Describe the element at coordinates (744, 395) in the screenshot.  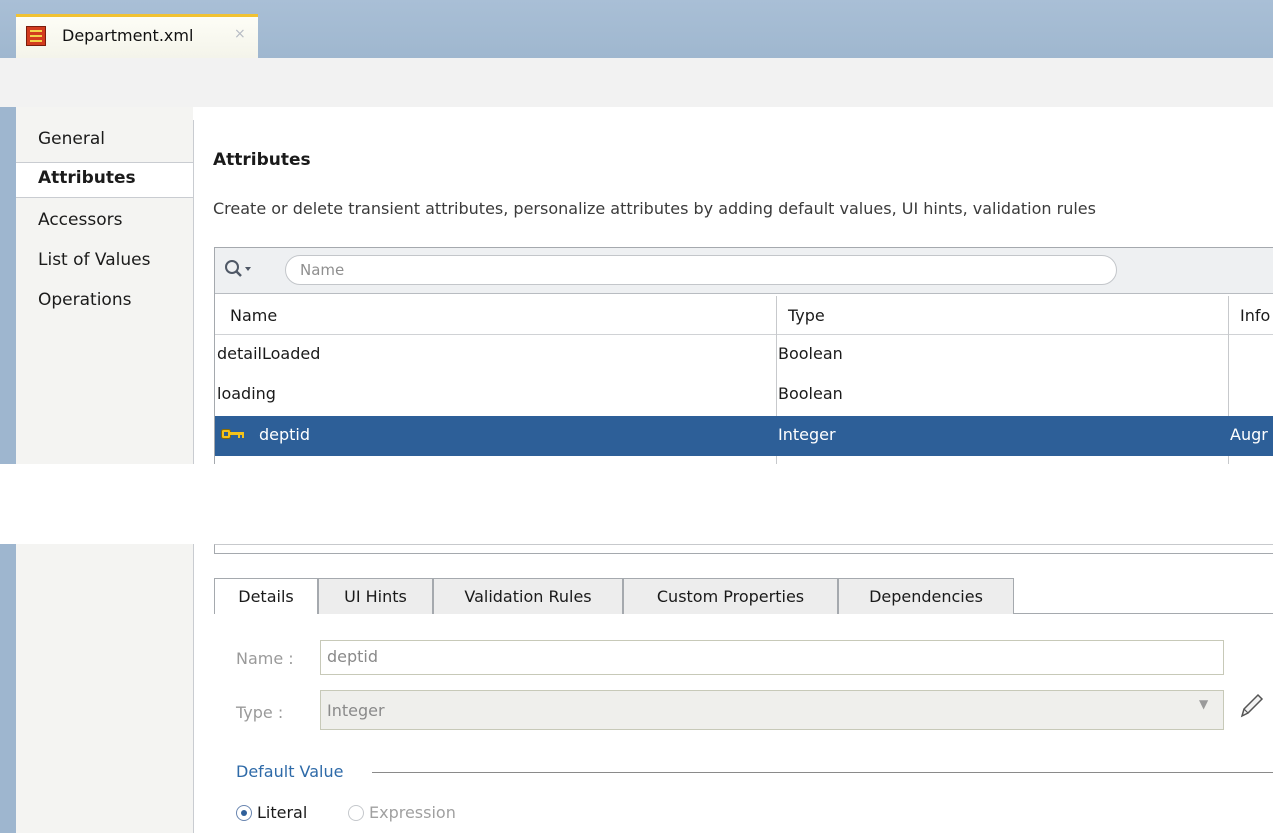
I see `table-row: loading Boolean` at that location.